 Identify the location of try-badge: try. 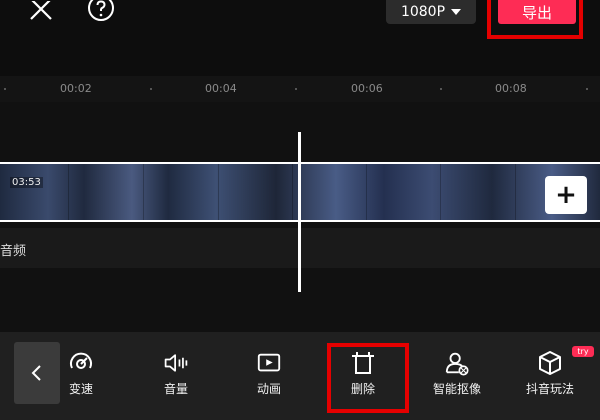
(583, 351).